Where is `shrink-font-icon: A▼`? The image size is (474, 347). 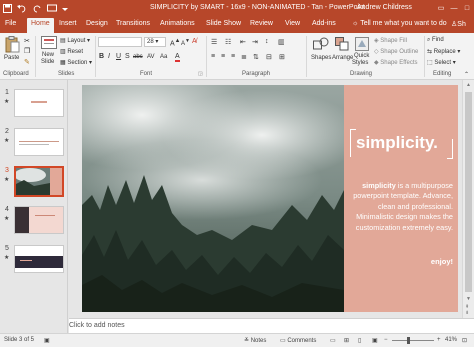 shrink-font-icon: A▼ is located at coordinates (185, 42).